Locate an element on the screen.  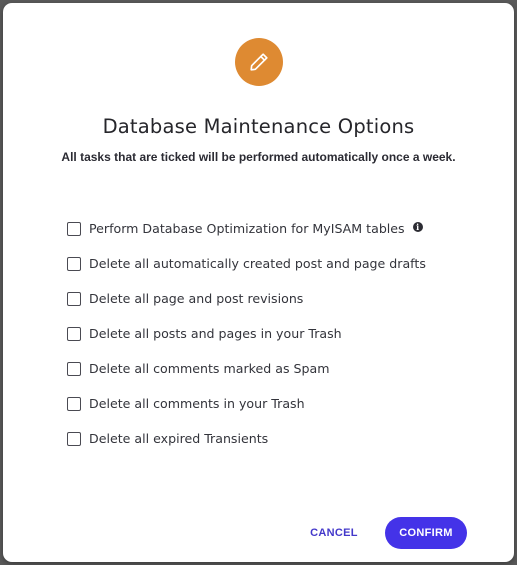
option-delete-spam-comments: Delete all comments marked as Spam is located at coordinates (246, 368).